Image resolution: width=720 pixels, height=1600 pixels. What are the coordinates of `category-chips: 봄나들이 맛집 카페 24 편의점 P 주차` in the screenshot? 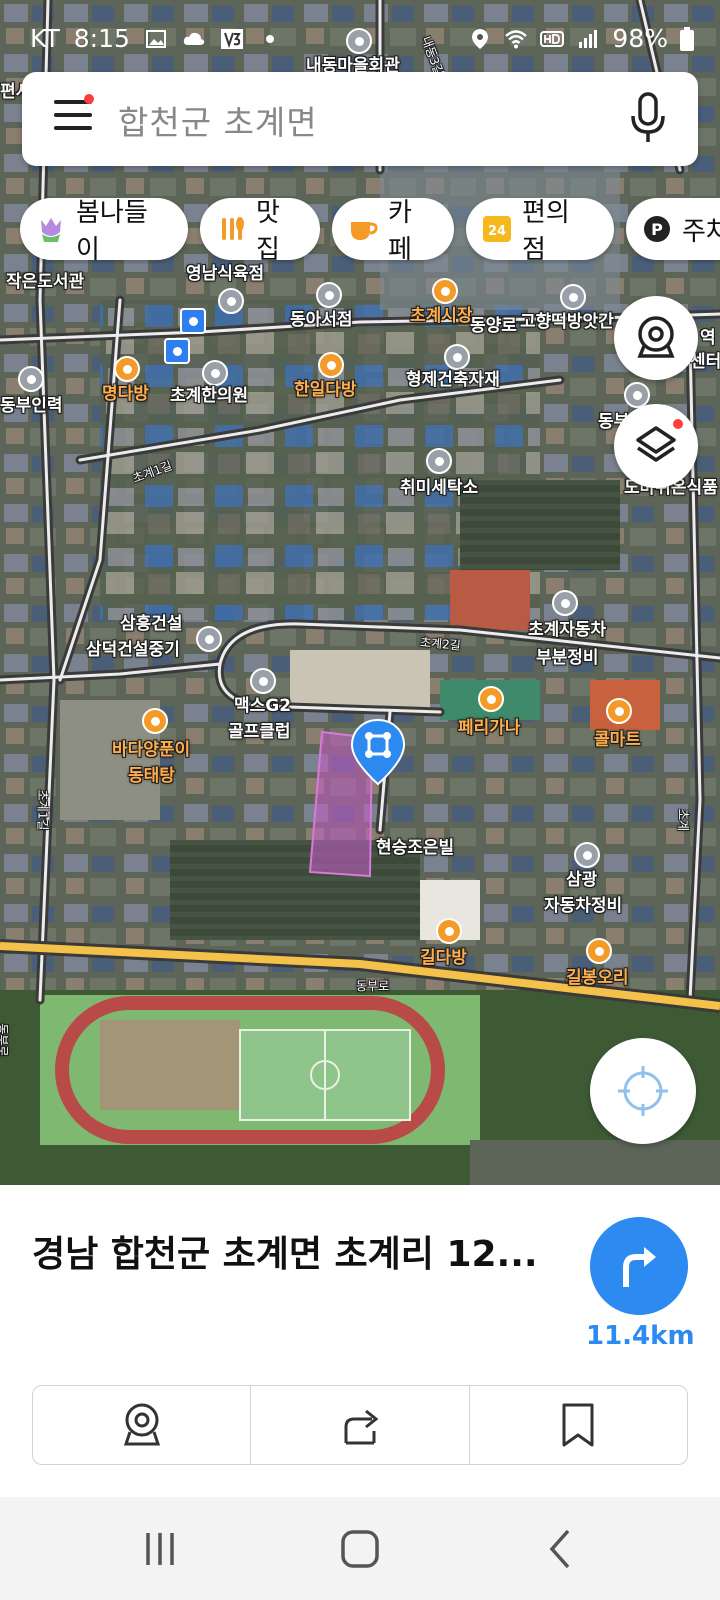 It's located at (369, 231).